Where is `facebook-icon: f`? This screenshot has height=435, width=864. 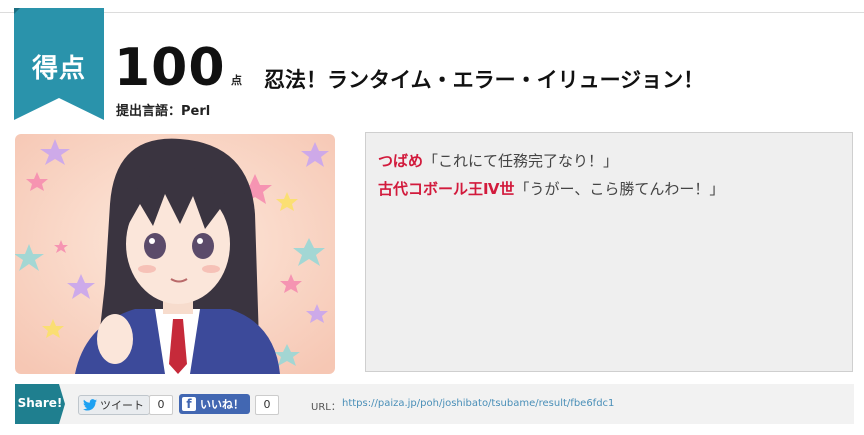
facebook-icon: f is located at coordinates (189, 404).